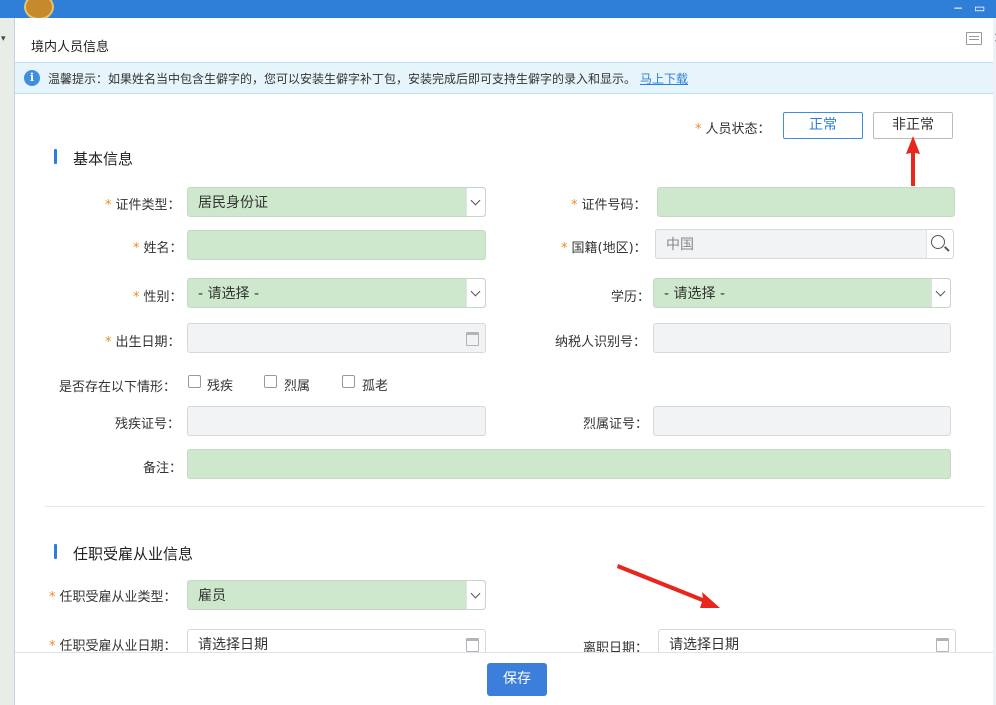  I want to click on situations-label-text: 是否存在以下情形：, so click(118, 387).